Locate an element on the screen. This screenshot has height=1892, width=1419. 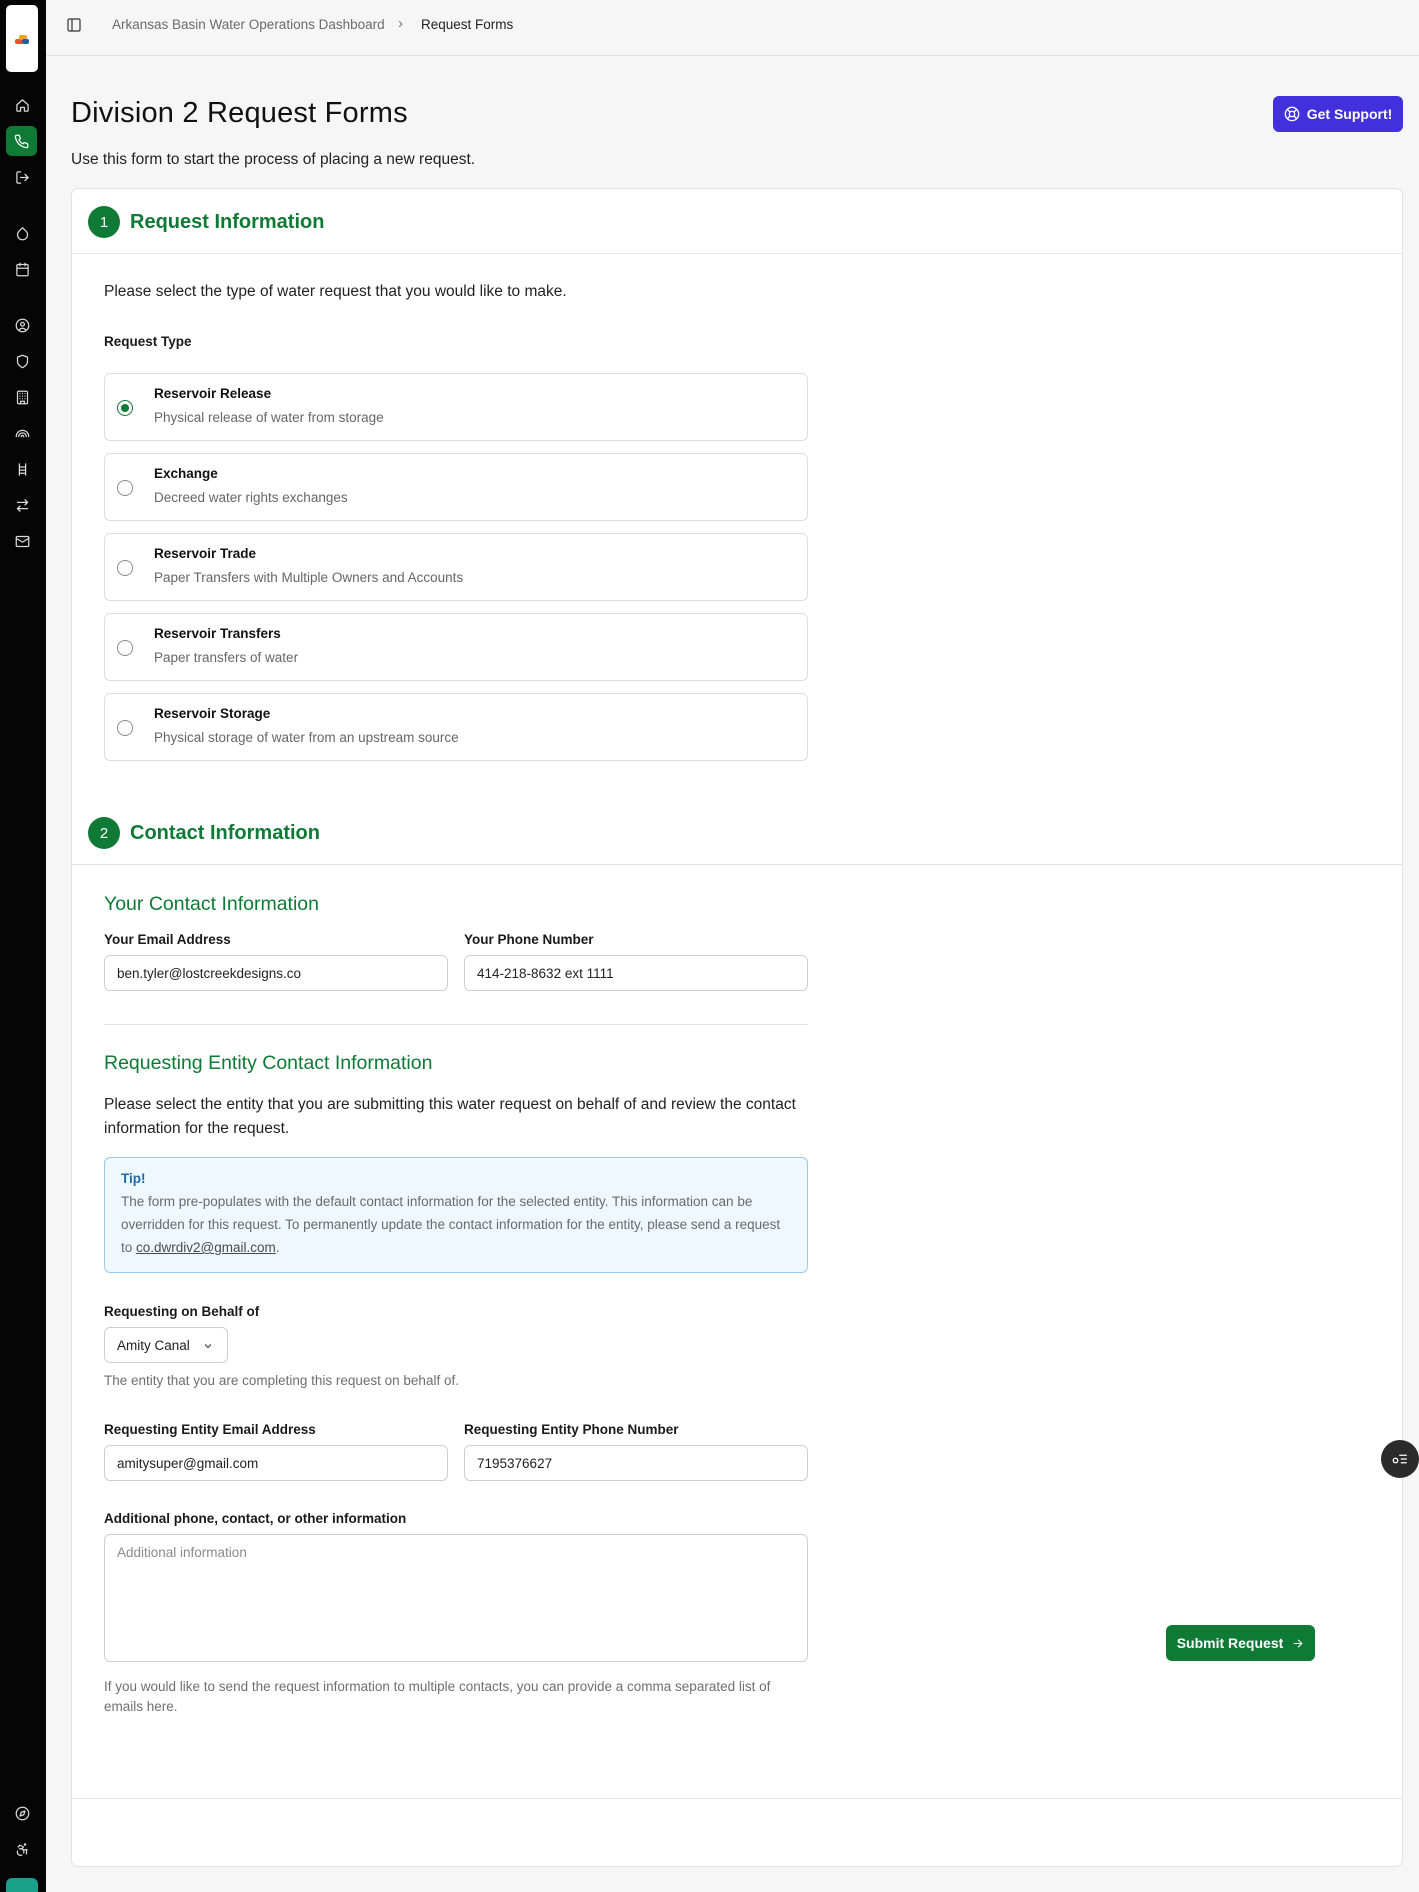
section-divider is located at coordinates (456, 1024).